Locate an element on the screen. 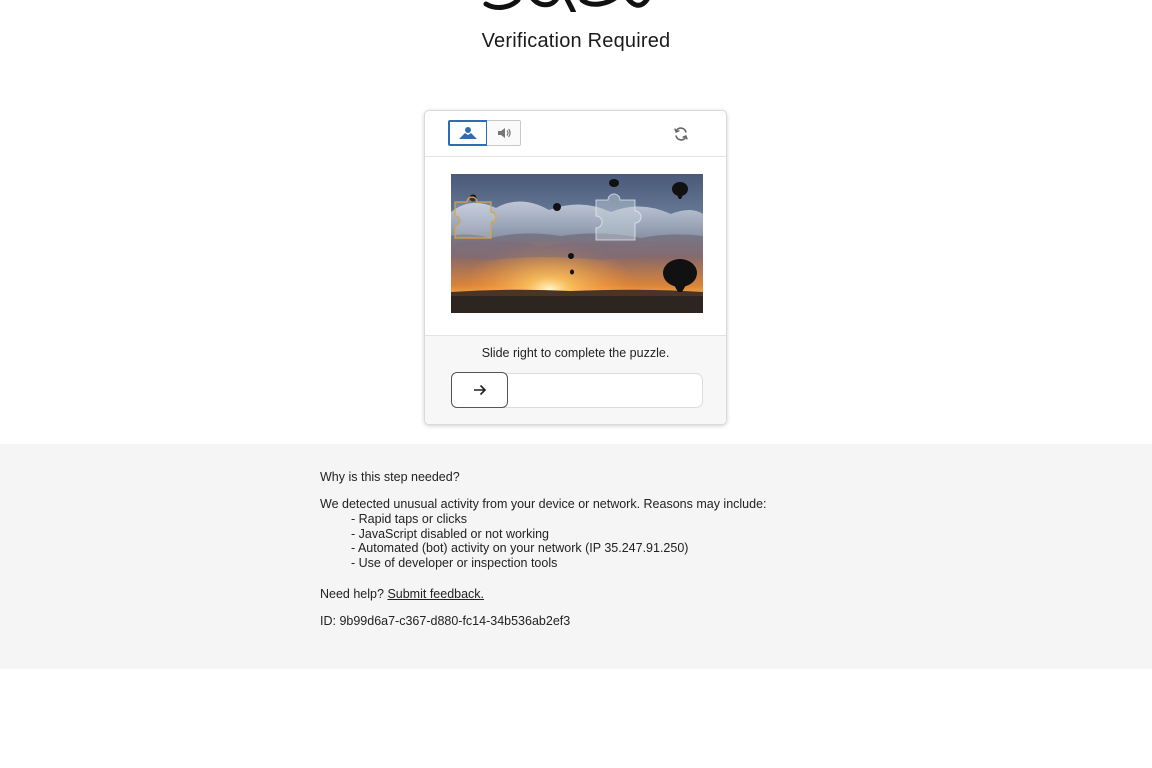 The height and width of the screenshot is (768, 1152). help-prefix: Need help? is located at coordinates (352, 594).